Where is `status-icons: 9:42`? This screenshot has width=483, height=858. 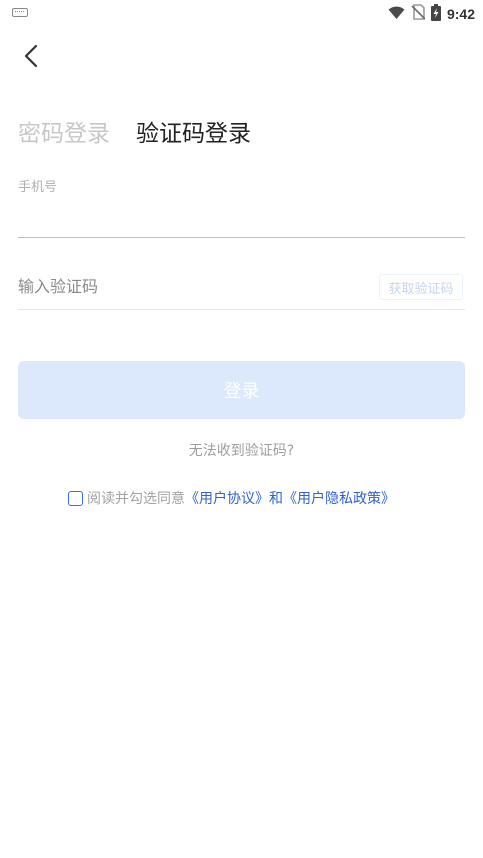
status-icons: 9:42 is located at coordinates (431, 14).